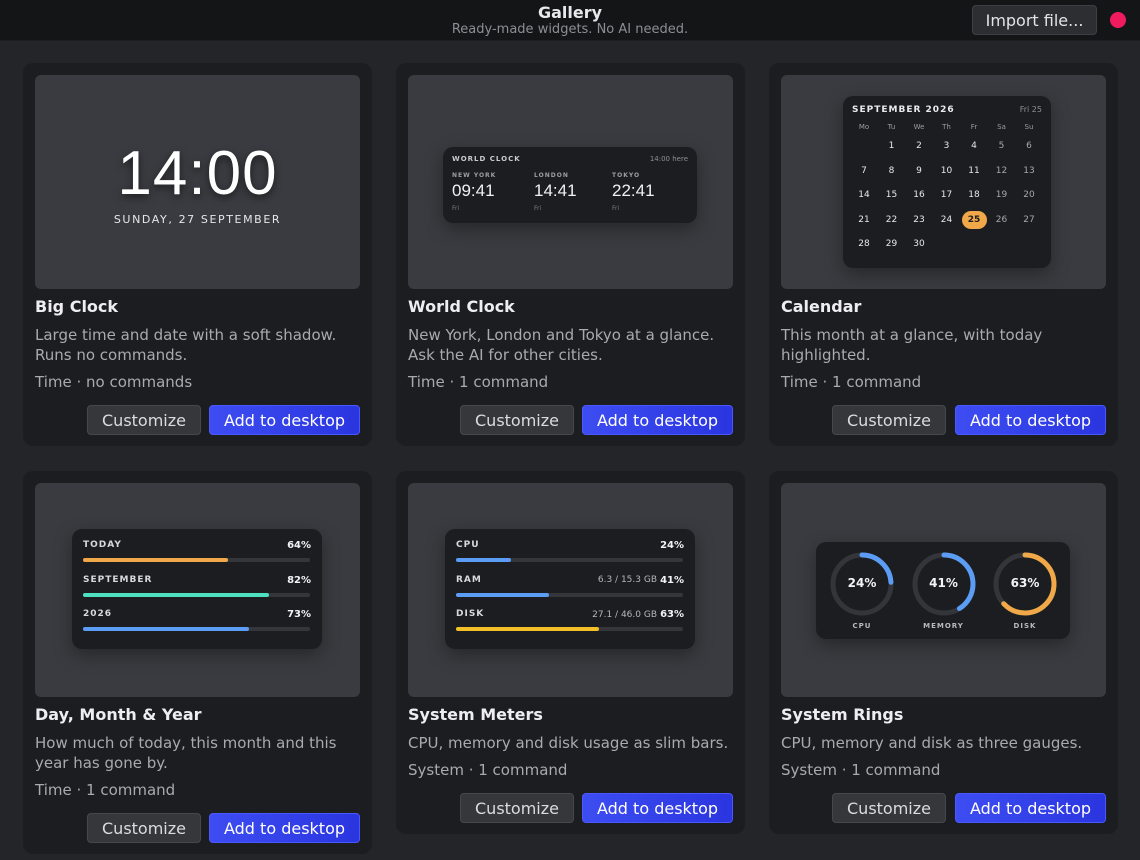 The width and height of the screenshot is (1140, 860). Describe the element at coordinates (1001, 170) in the screenshot. I see `calendar-day: 12` at that location.